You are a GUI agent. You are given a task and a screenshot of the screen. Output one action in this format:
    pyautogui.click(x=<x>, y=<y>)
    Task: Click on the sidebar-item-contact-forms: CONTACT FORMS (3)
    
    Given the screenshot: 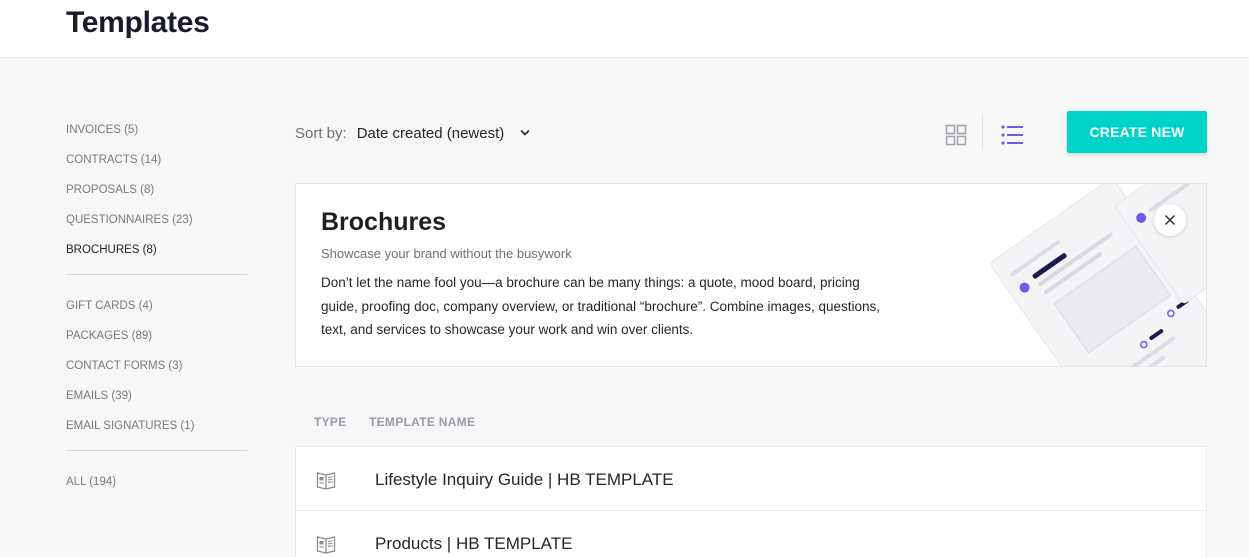 What is the action you would take?
    pyautogui.click(x=156, y=371)
    